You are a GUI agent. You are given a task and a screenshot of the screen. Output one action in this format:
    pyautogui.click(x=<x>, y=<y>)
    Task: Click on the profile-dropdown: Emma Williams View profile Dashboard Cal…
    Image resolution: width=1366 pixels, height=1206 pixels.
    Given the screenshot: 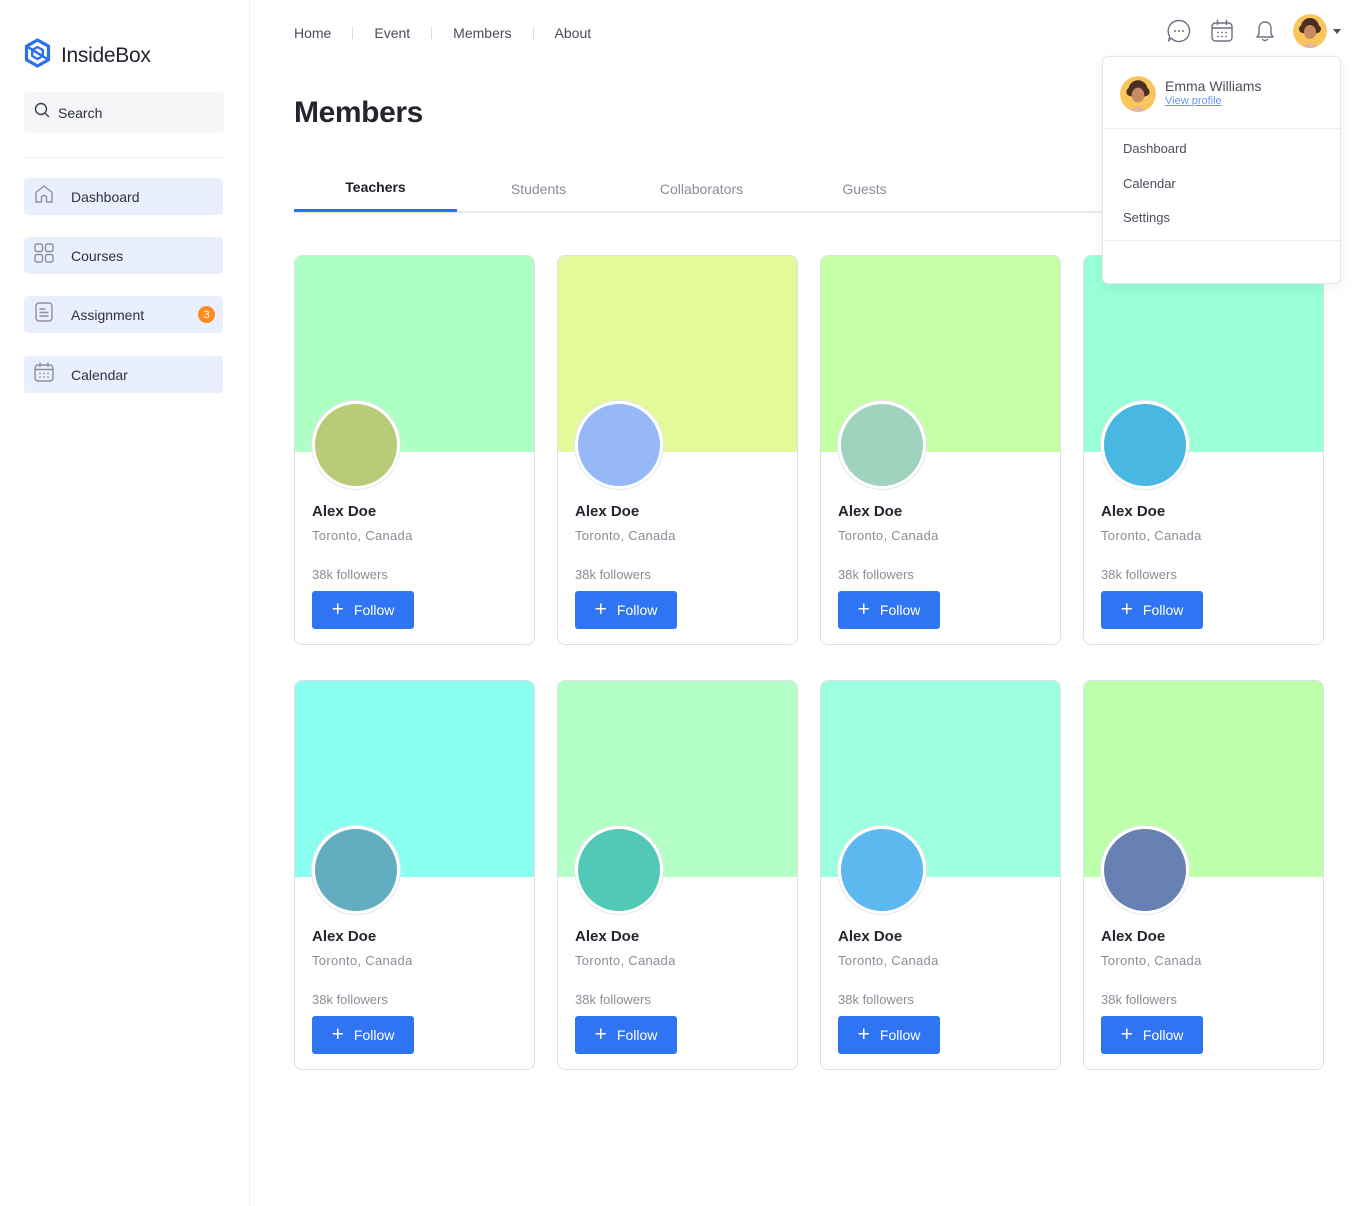 What is the action you would take?
    pyautogui.click(x=1221, y=170)
    